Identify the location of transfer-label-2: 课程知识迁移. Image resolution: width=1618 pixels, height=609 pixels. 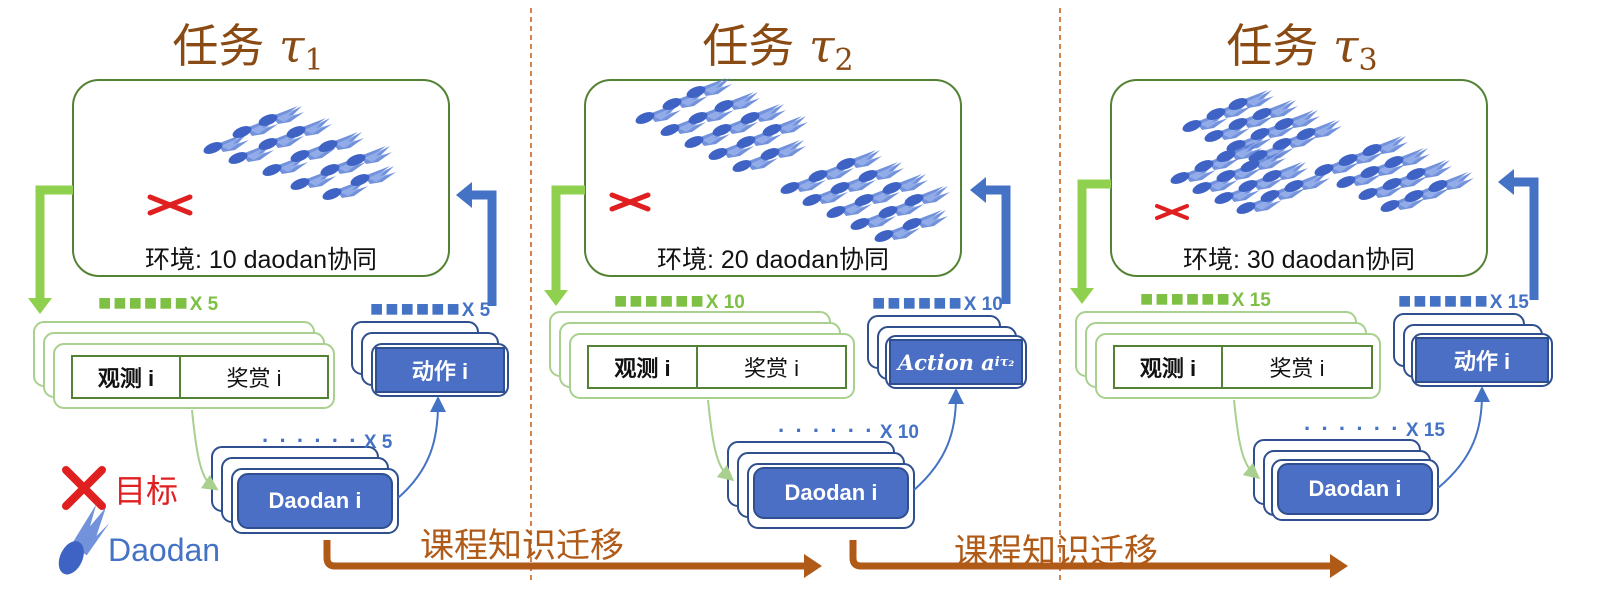
(1056, 552).